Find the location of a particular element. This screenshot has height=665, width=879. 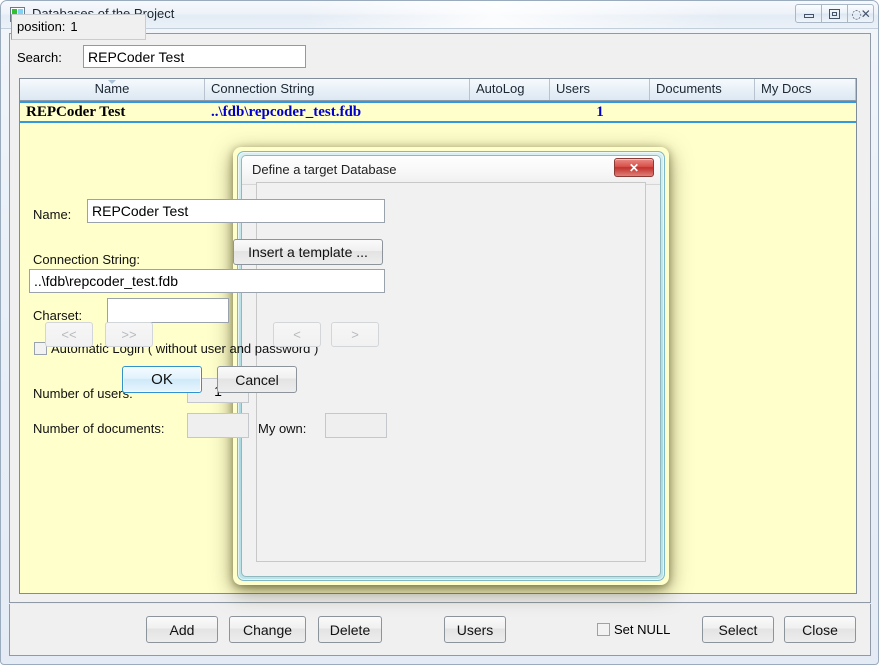

cell-connection-string: ..\fdb\repcoder_test.fdb is located at coordinates (286, 111).